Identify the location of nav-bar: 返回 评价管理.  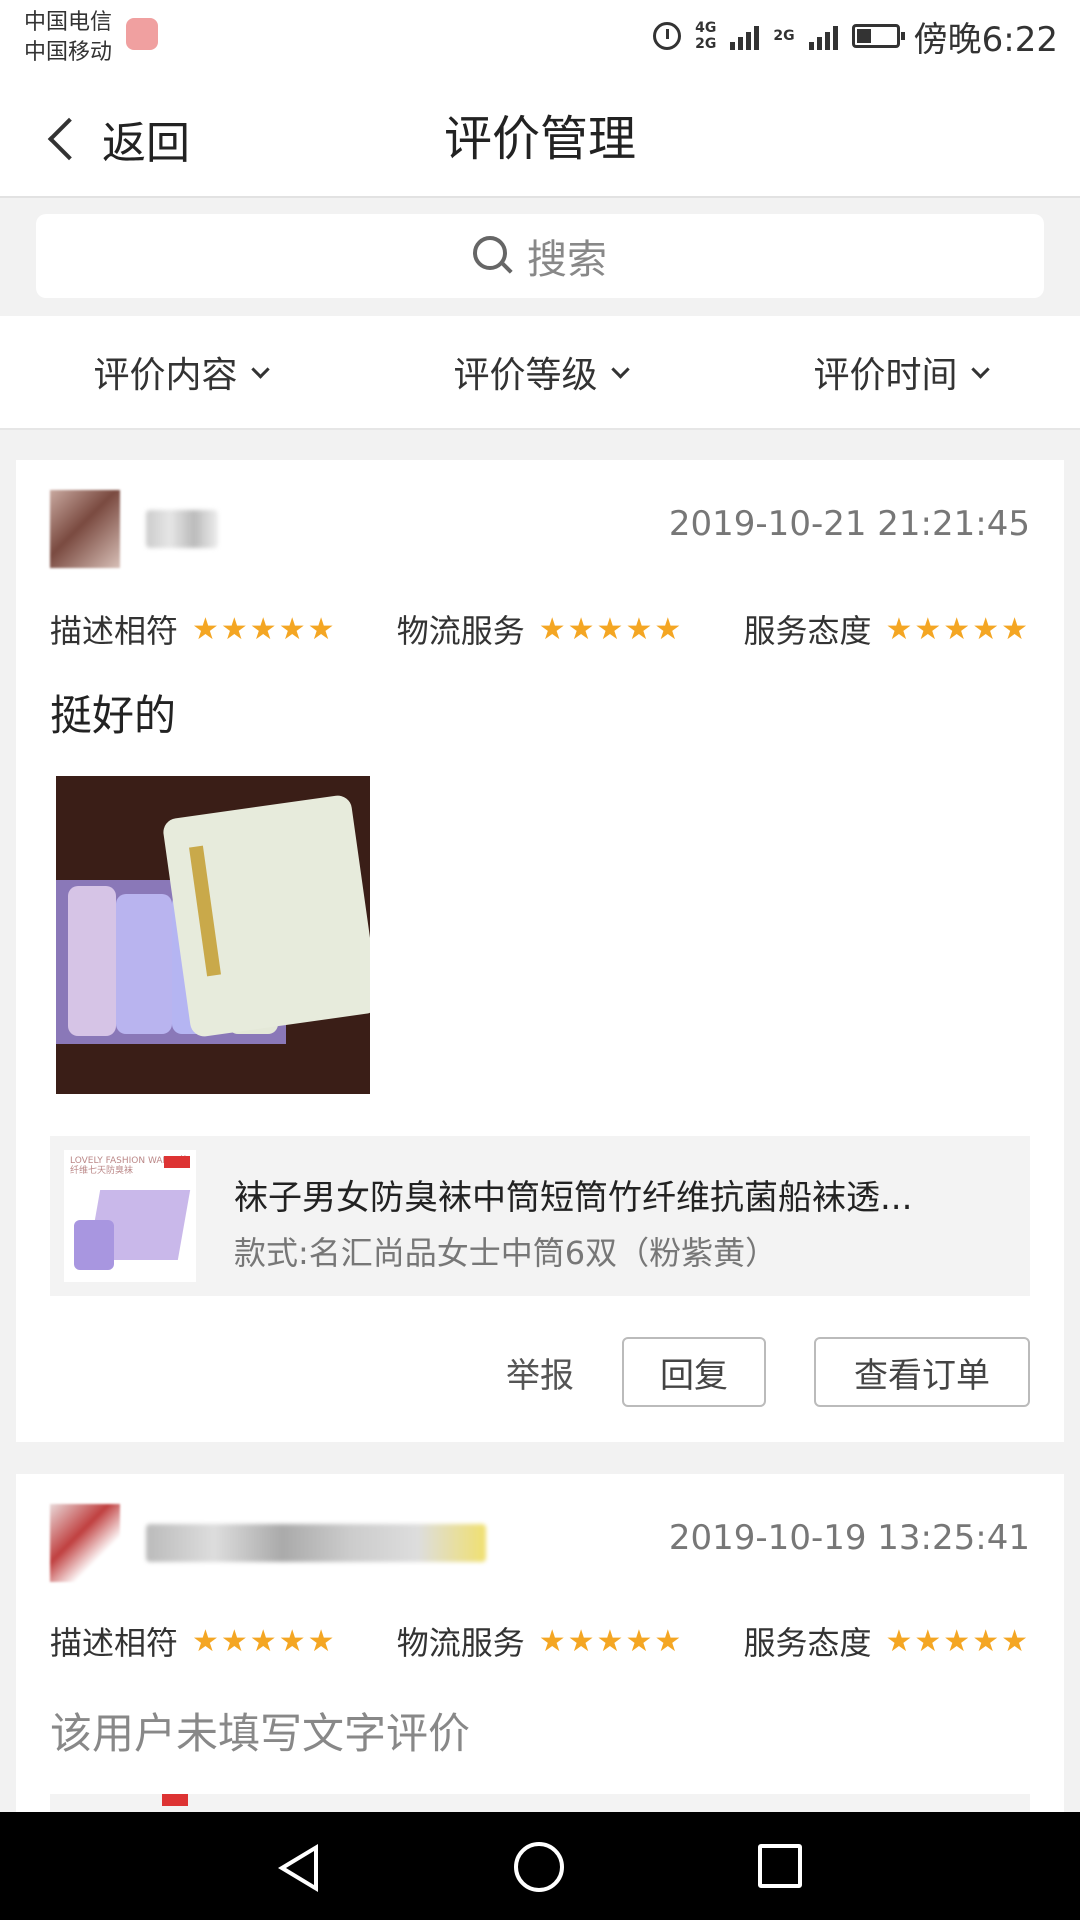
(540, 140).